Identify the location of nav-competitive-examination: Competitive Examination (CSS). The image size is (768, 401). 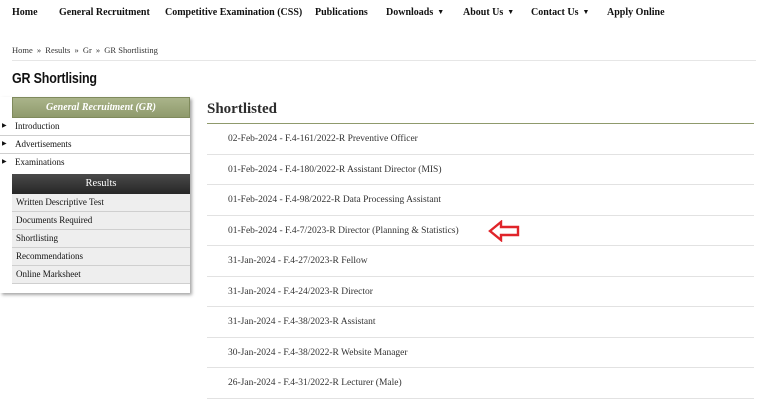
(233, 12).